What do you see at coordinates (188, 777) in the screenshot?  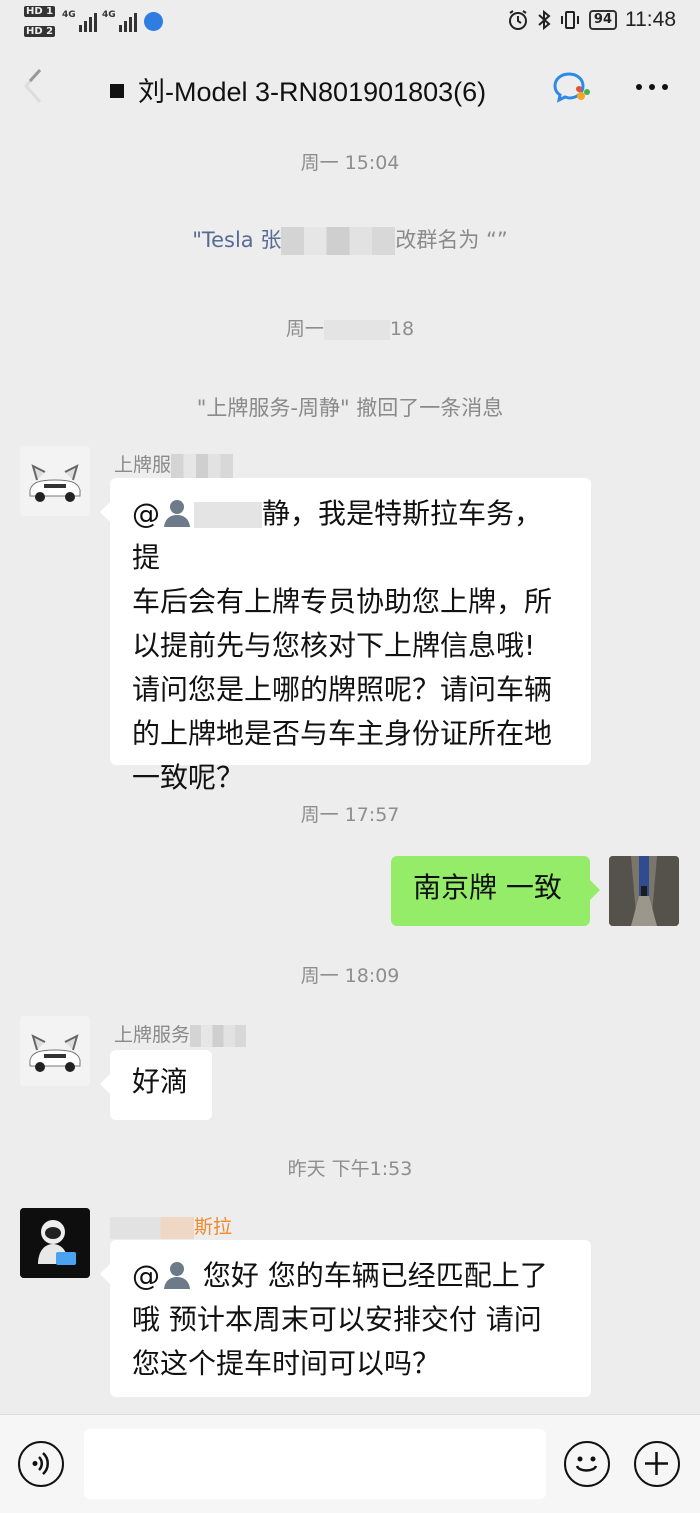 I see `message-line: 一致呢？` at bounding box center [188, 777].